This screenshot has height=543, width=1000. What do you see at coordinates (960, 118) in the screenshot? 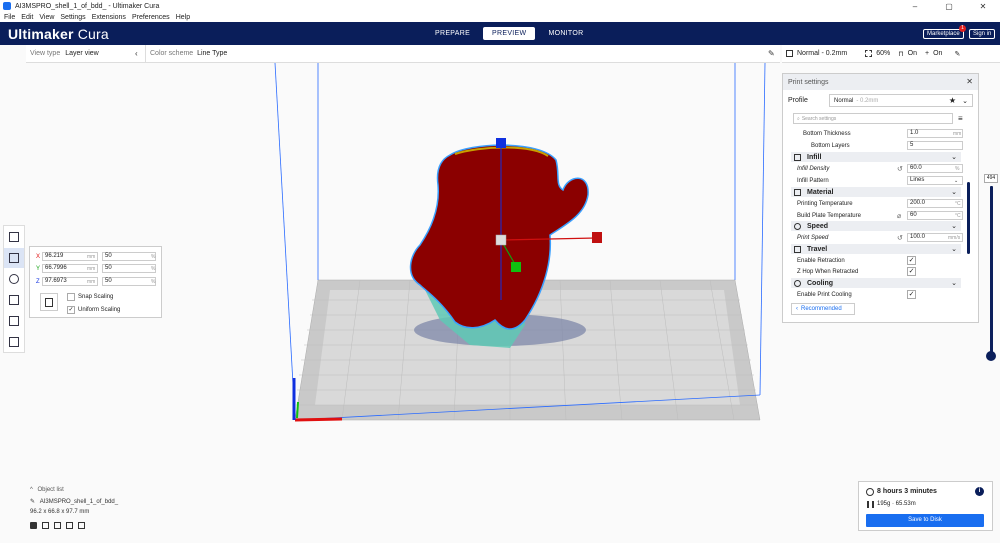
I see `settings-menu-icon: ≡` at bounding box center [960, 118].